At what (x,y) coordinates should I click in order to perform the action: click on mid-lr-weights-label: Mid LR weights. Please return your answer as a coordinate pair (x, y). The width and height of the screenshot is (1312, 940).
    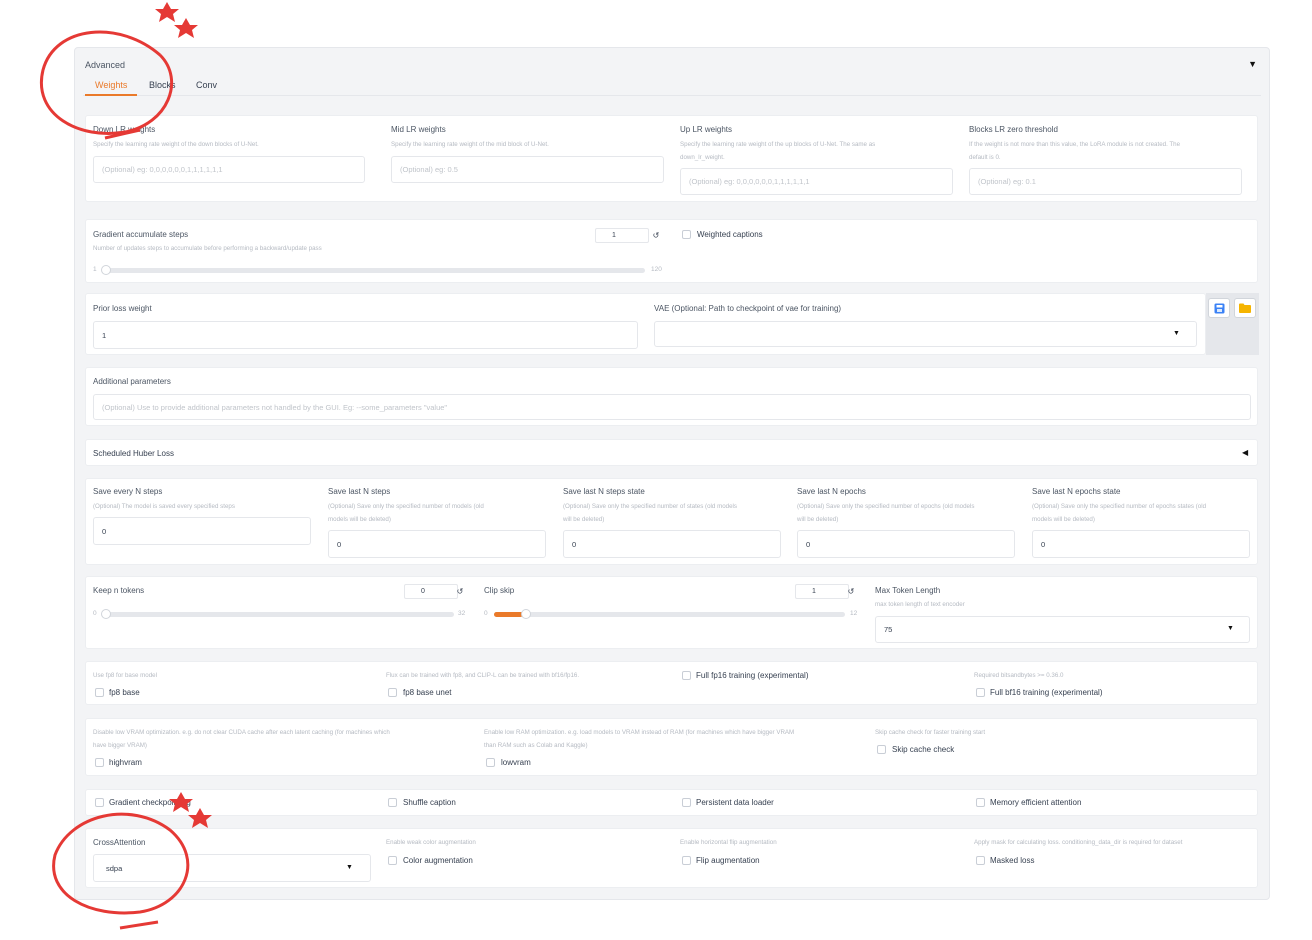
    Looking at the image, I should click on (418, 129).